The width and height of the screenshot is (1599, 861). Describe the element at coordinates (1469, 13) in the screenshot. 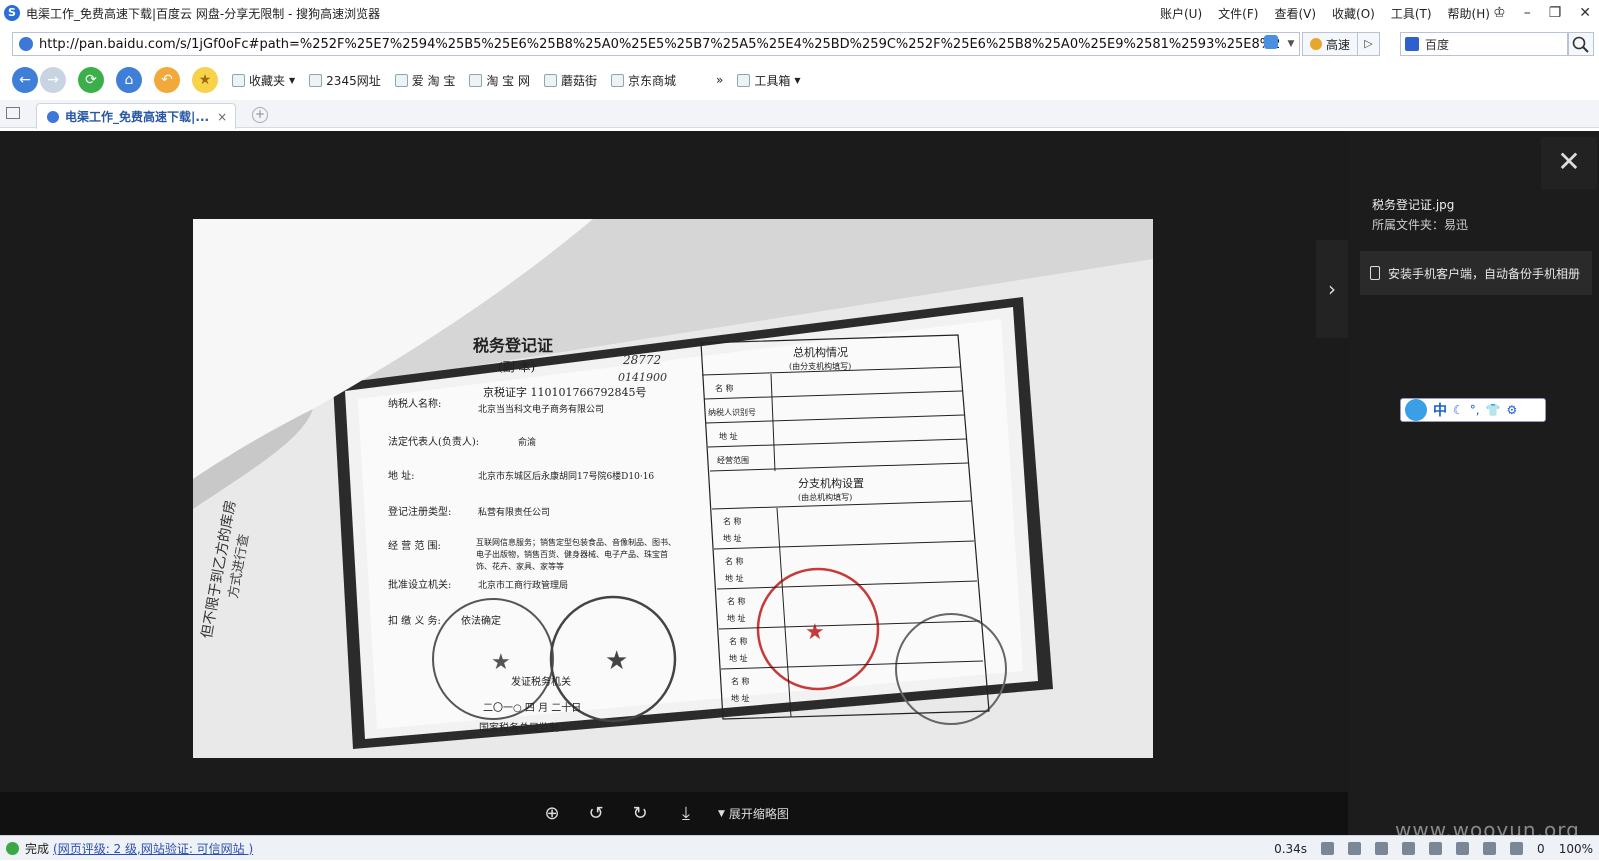

I see `menu-help: 帮助(H)` at that location.